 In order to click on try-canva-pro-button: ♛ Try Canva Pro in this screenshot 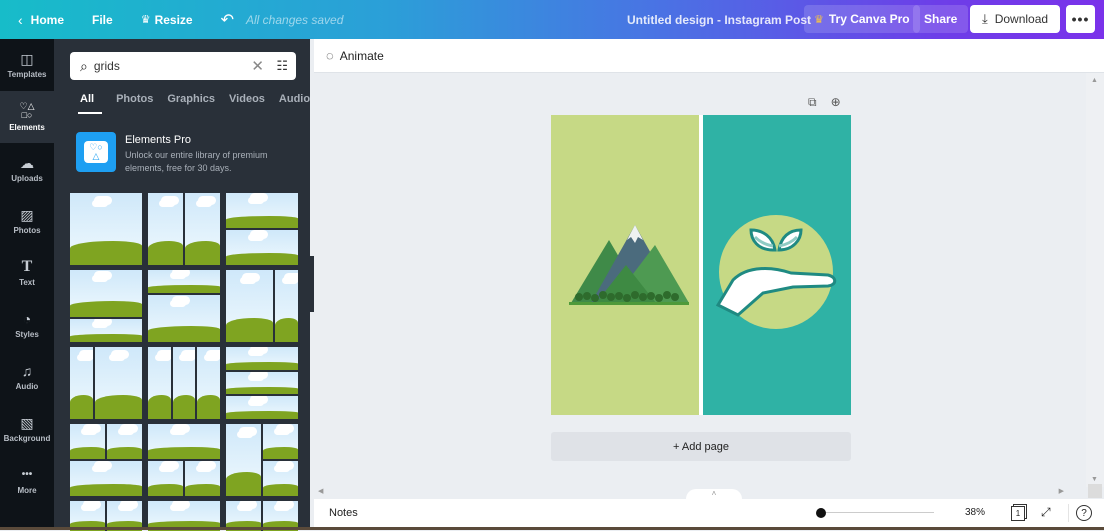, I will do `click(862, 19)`.